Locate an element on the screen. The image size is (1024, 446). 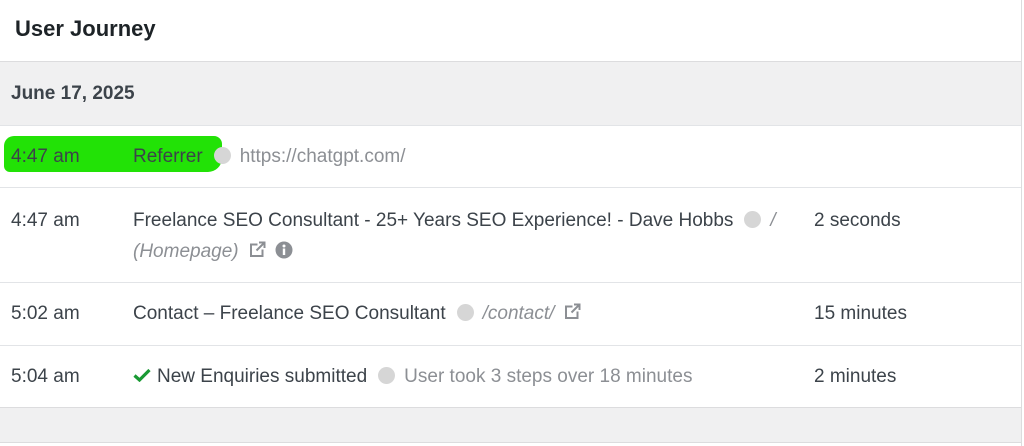
page-path: / is located at coordinates (773, 220).